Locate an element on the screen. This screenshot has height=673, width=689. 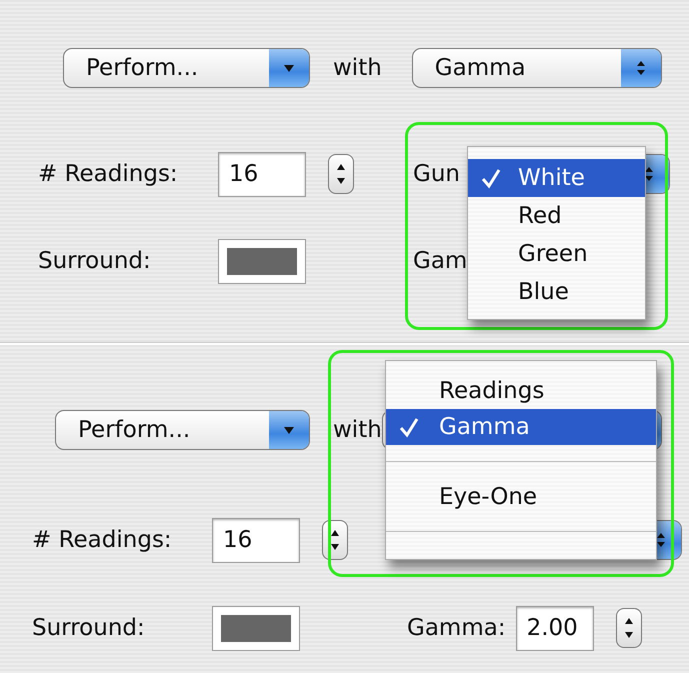
source-popup: Gamma is located at coordinates (537, 68).